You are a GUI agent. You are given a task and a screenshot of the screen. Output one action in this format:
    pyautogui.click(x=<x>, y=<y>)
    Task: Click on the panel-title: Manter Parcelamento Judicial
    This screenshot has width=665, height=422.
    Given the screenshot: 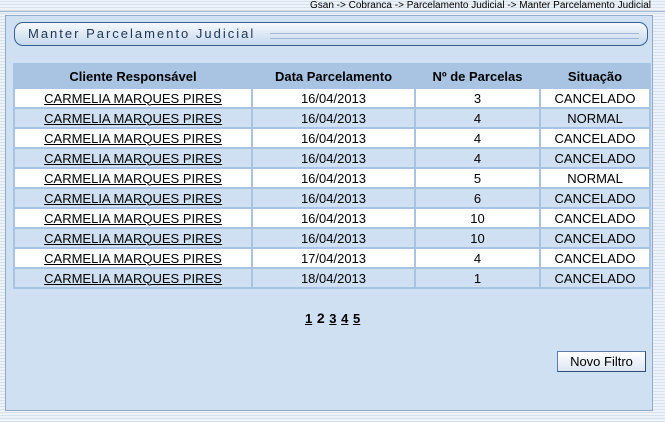 What is the action you would take?
    pyautogui.click(x=142, y=33)
    